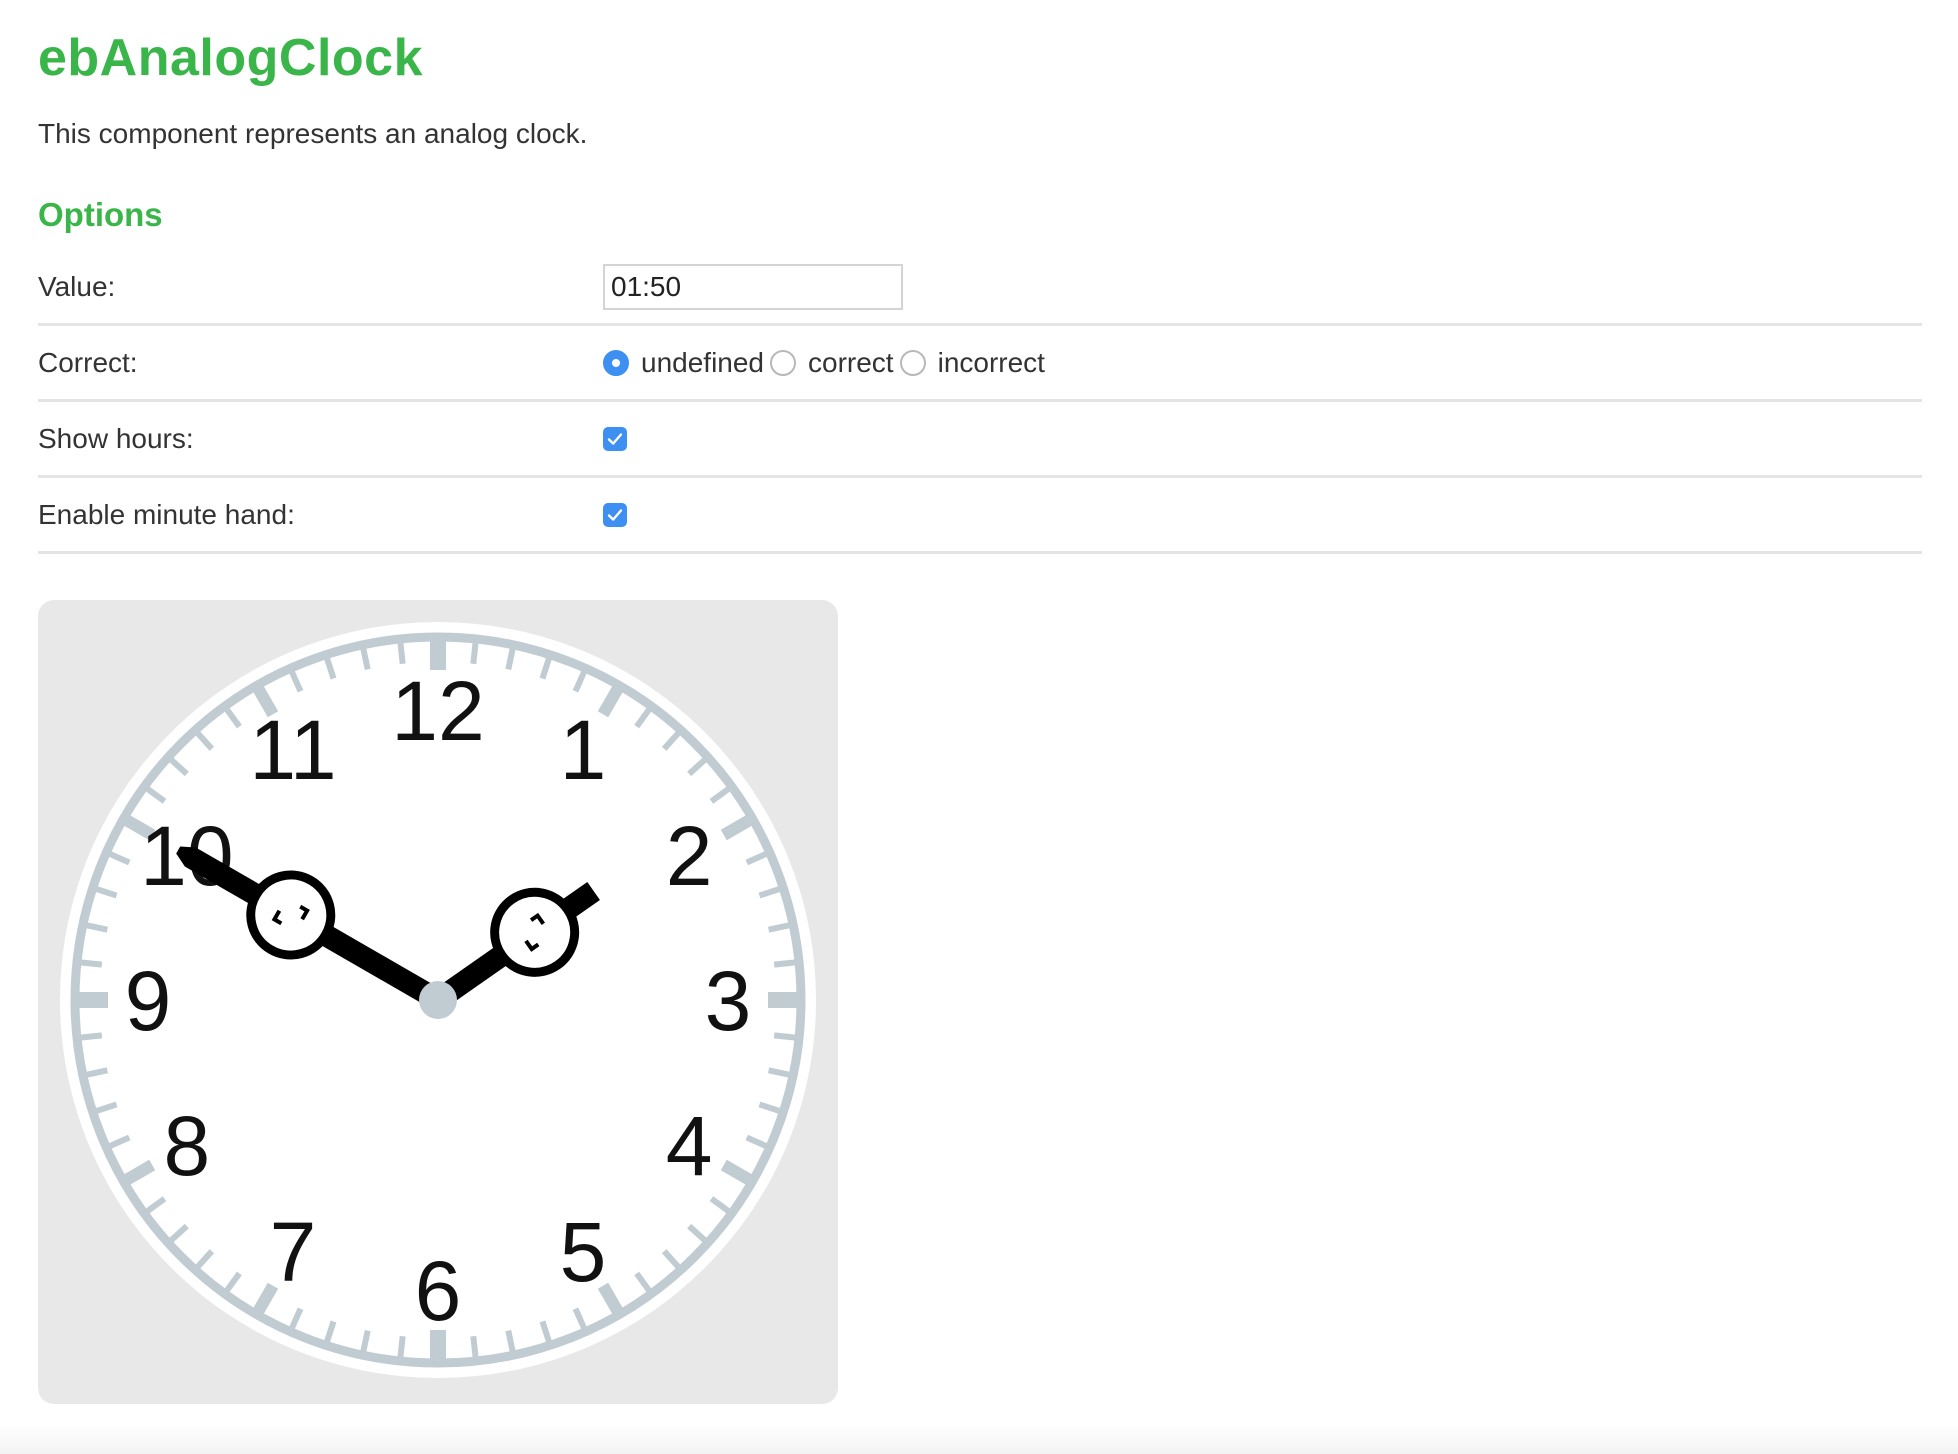 The width and height of the screenshot is (1958, 1454). What do you see at coordinates (980, 288) in the screenshot?
I see `option-row-value: Value:` at bounding box center [980, 288].